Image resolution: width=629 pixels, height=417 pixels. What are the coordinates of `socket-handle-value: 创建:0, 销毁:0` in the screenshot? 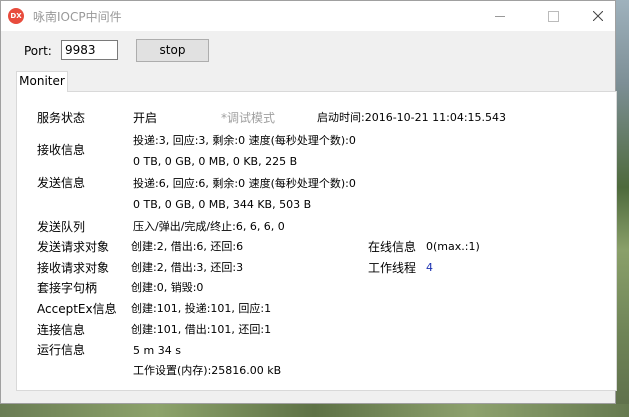 It's located at (167, 287).